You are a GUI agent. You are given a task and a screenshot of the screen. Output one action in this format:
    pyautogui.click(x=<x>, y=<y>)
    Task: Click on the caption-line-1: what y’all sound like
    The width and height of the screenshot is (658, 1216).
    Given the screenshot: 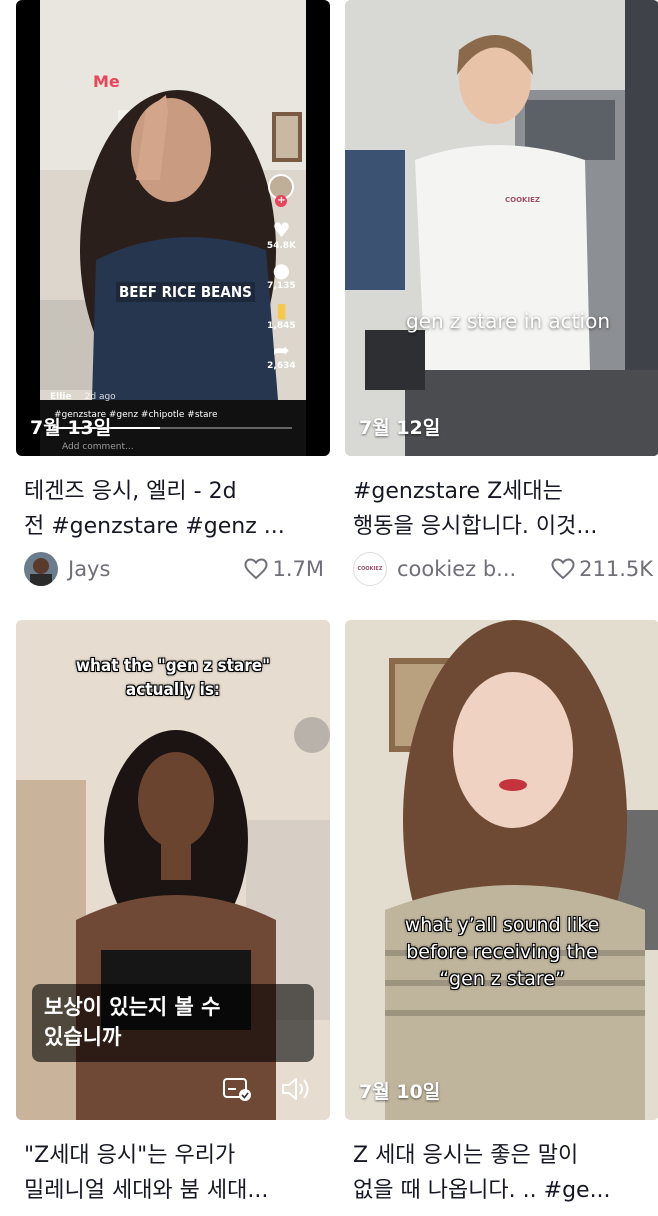 What is the action you would take?
    pyautogui.click(x=502, y=925)
    